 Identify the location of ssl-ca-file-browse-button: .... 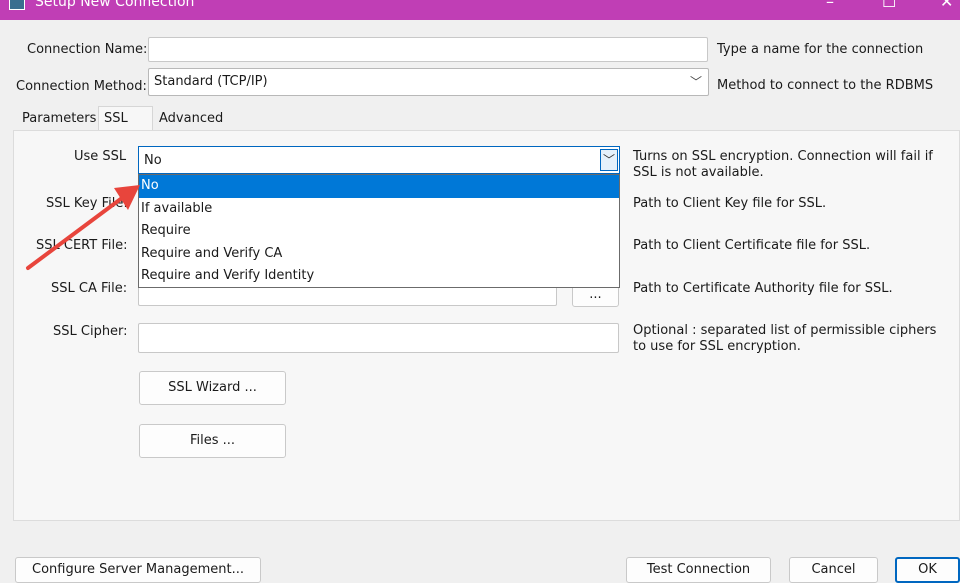
(595, 296).